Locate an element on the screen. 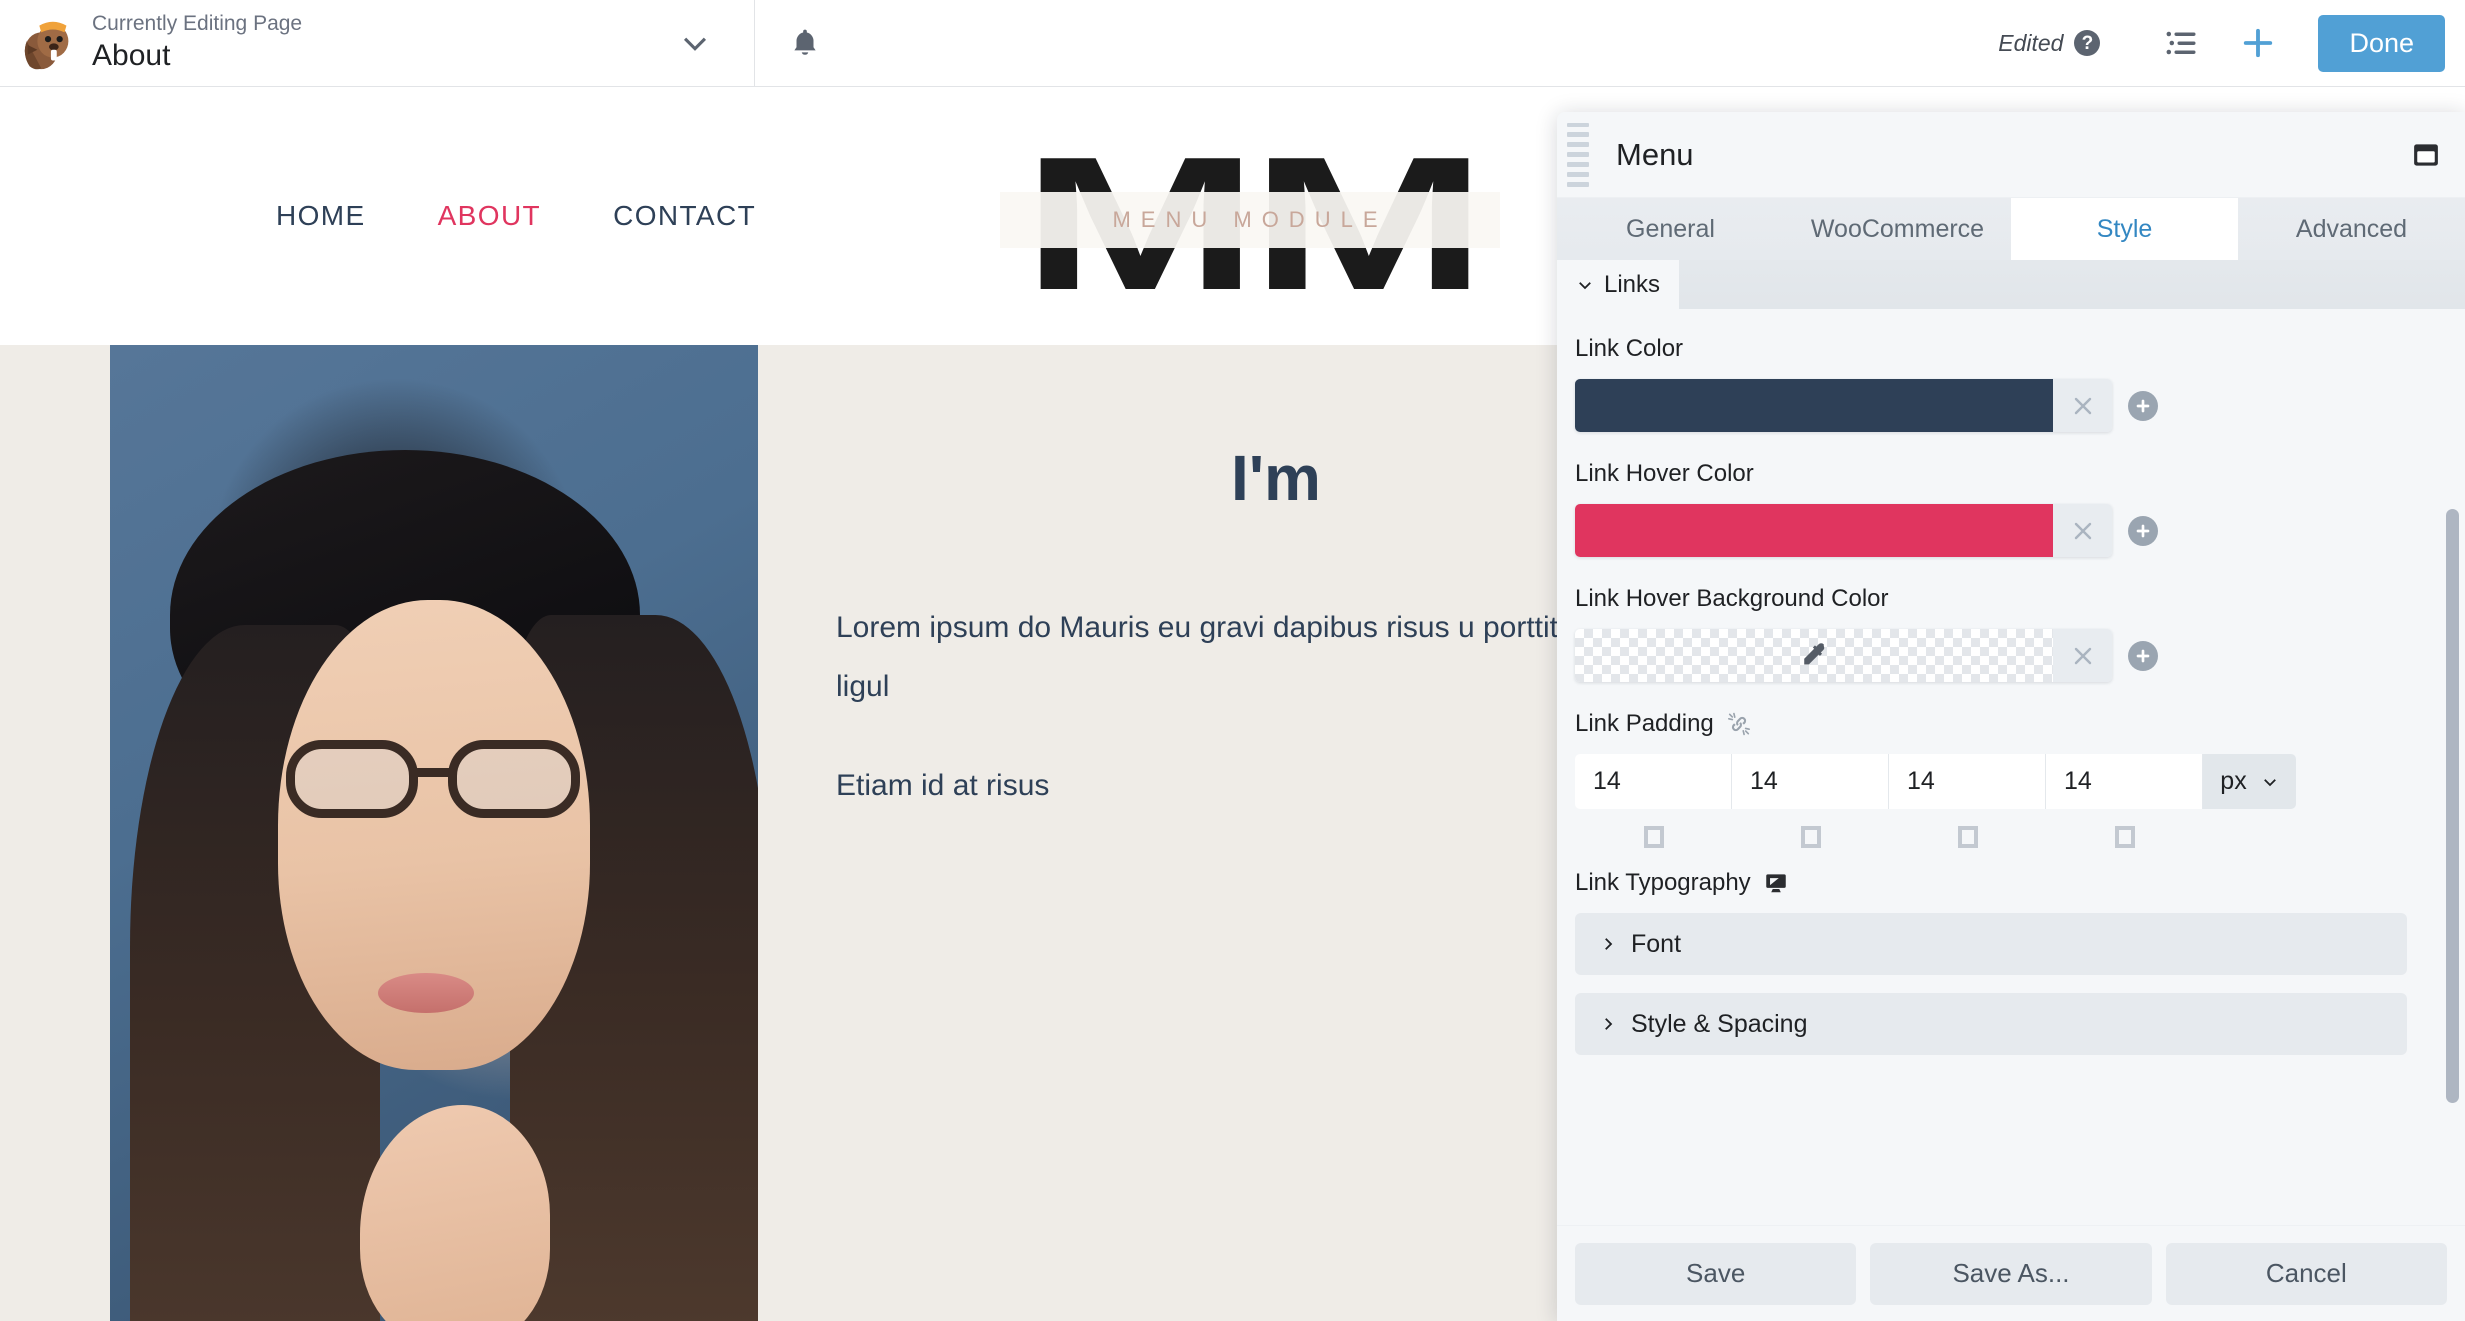 The height and width of the screenshot is (1321, 2465). link-padding-inputs: px is located at coordinates (2020, 781).